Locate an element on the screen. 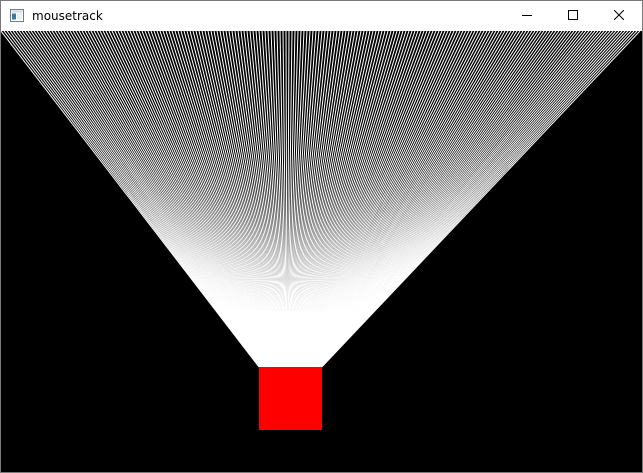  close-button is located at coordinates (619, 16).